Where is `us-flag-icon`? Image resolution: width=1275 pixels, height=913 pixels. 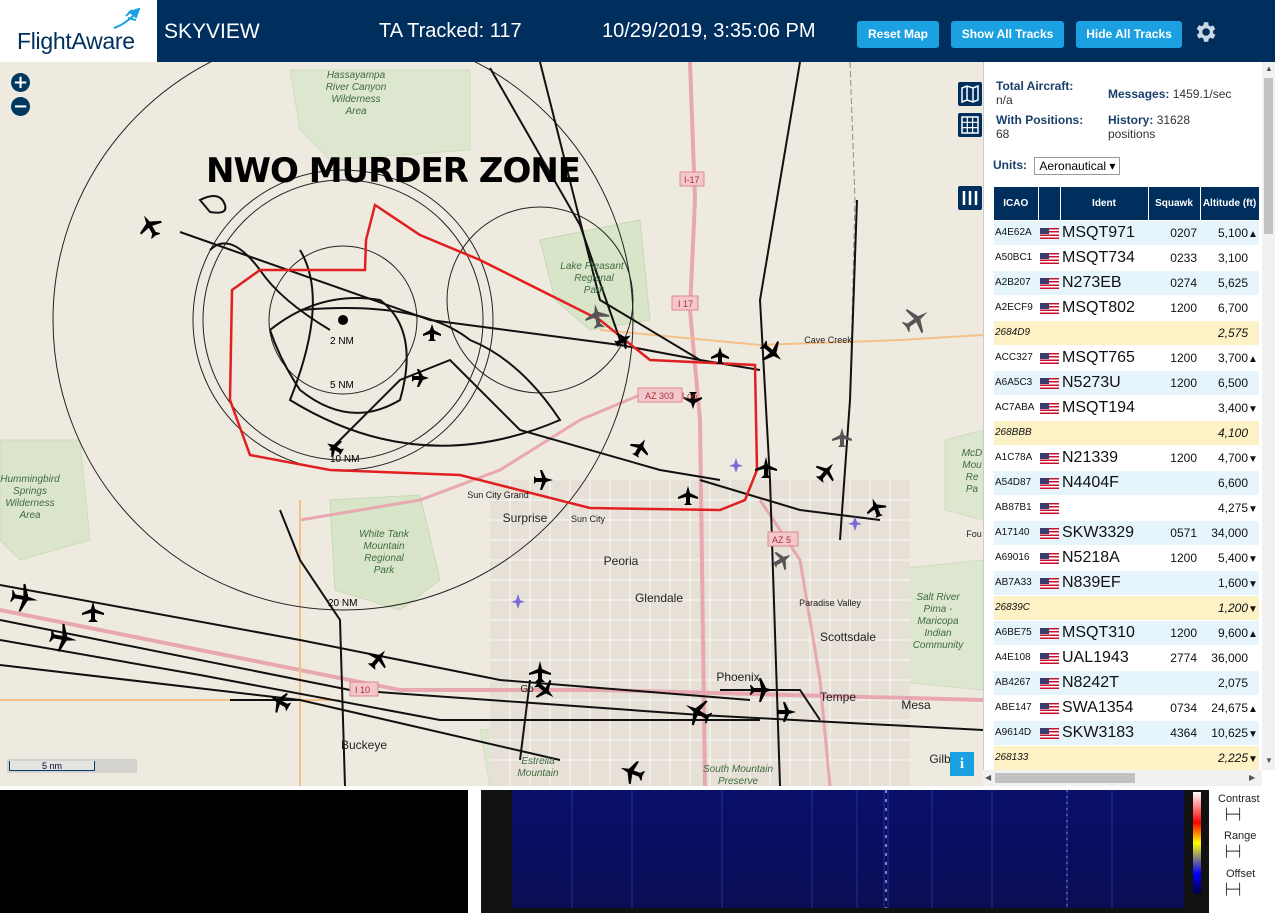
us-flag-icon is located at coordinates (1049, 533).